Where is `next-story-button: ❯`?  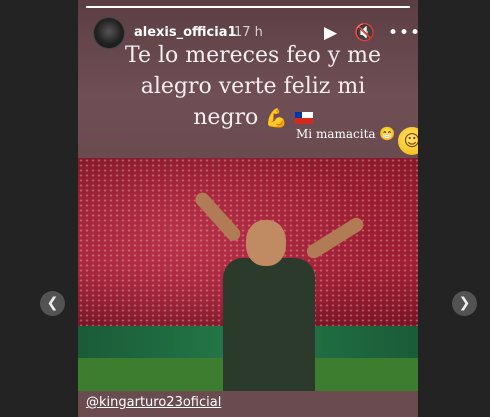
next-story-button: ❯ is located at coordinates (464, 303).